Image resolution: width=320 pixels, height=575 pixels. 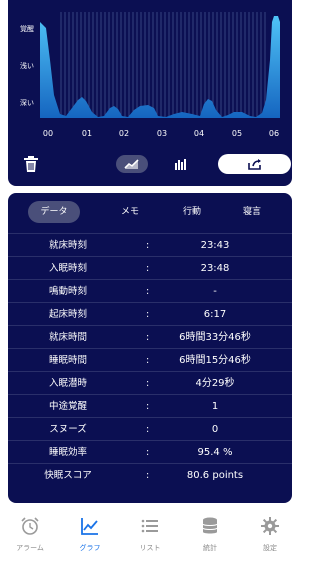 I want to click on alarm-icon, so click(x=30, y=526).